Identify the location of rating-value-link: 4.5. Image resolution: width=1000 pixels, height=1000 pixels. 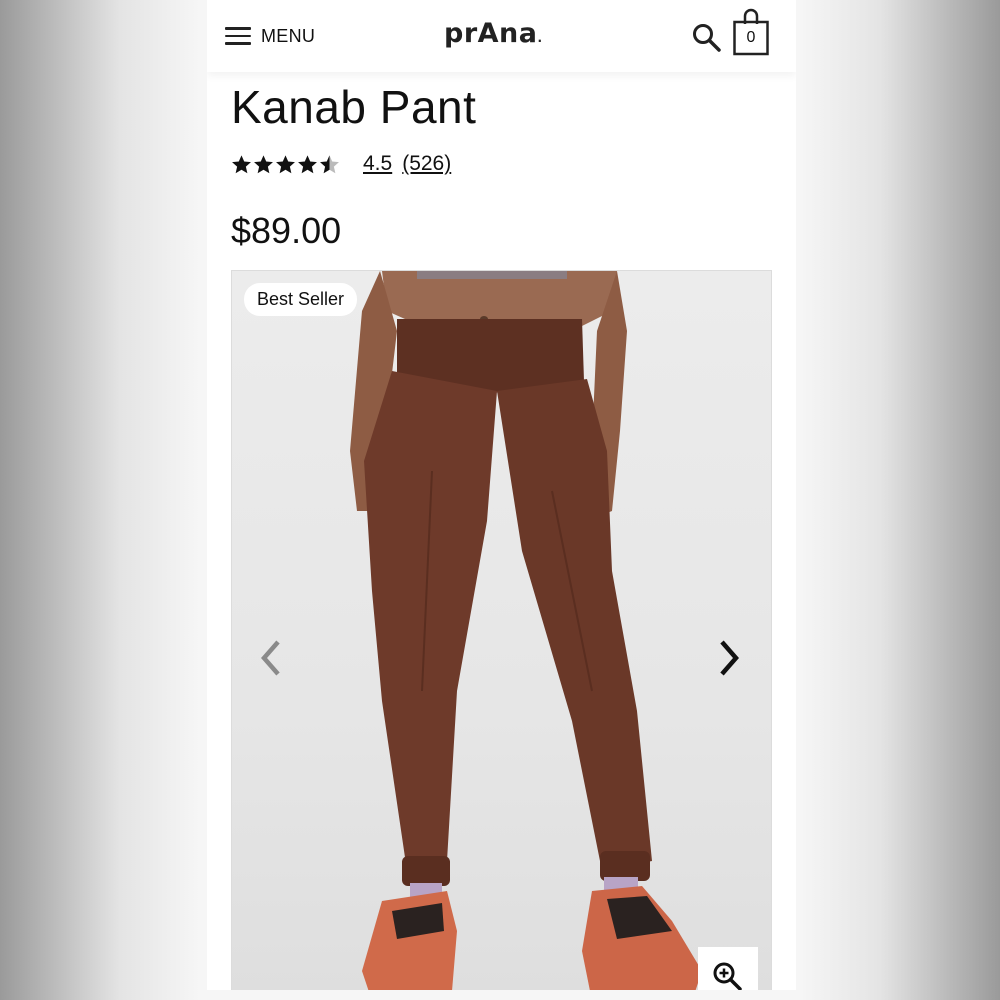
(377, 164).